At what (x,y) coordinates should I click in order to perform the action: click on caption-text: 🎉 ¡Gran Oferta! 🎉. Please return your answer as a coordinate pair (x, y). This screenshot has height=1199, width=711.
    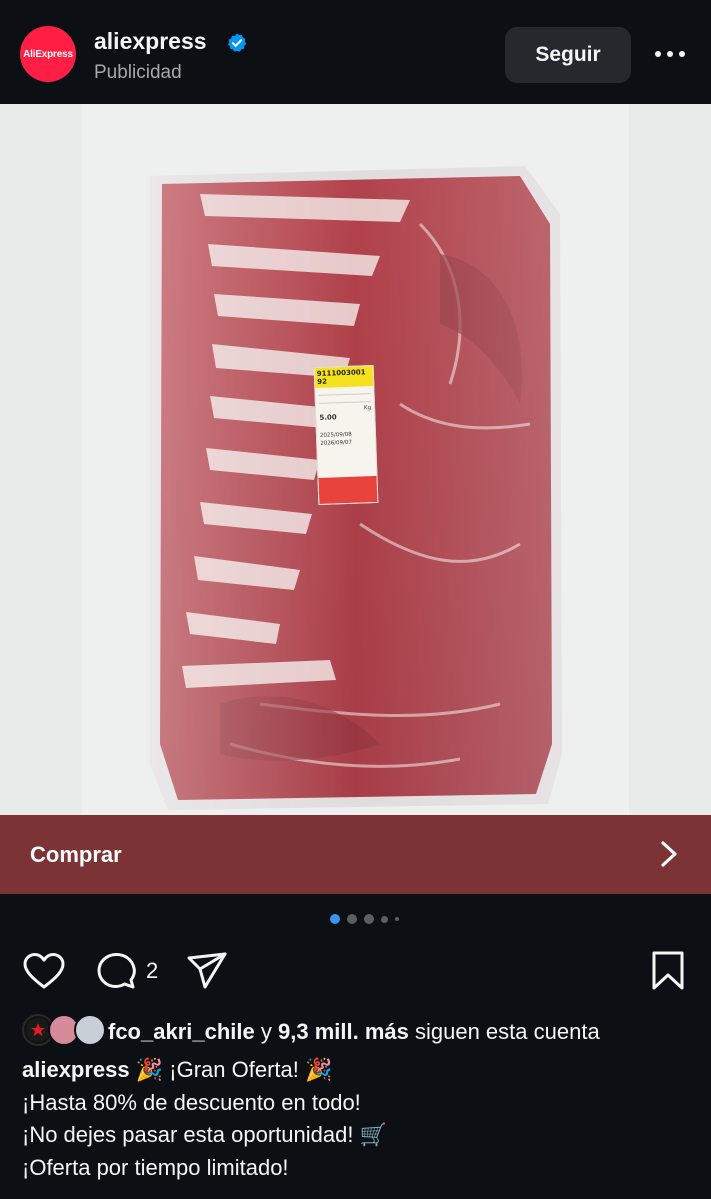
    Looking at the image, I should click on (234, 1069).